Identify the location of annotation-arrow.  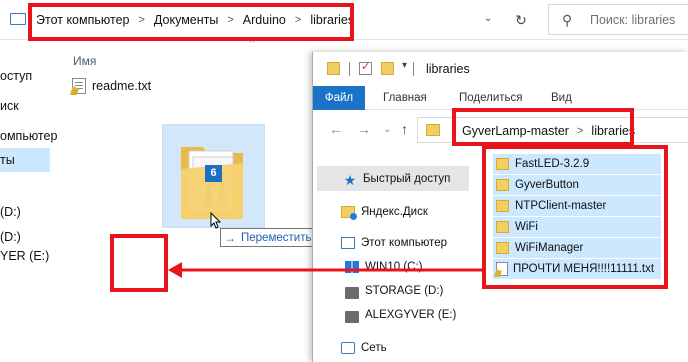
(327, 270).